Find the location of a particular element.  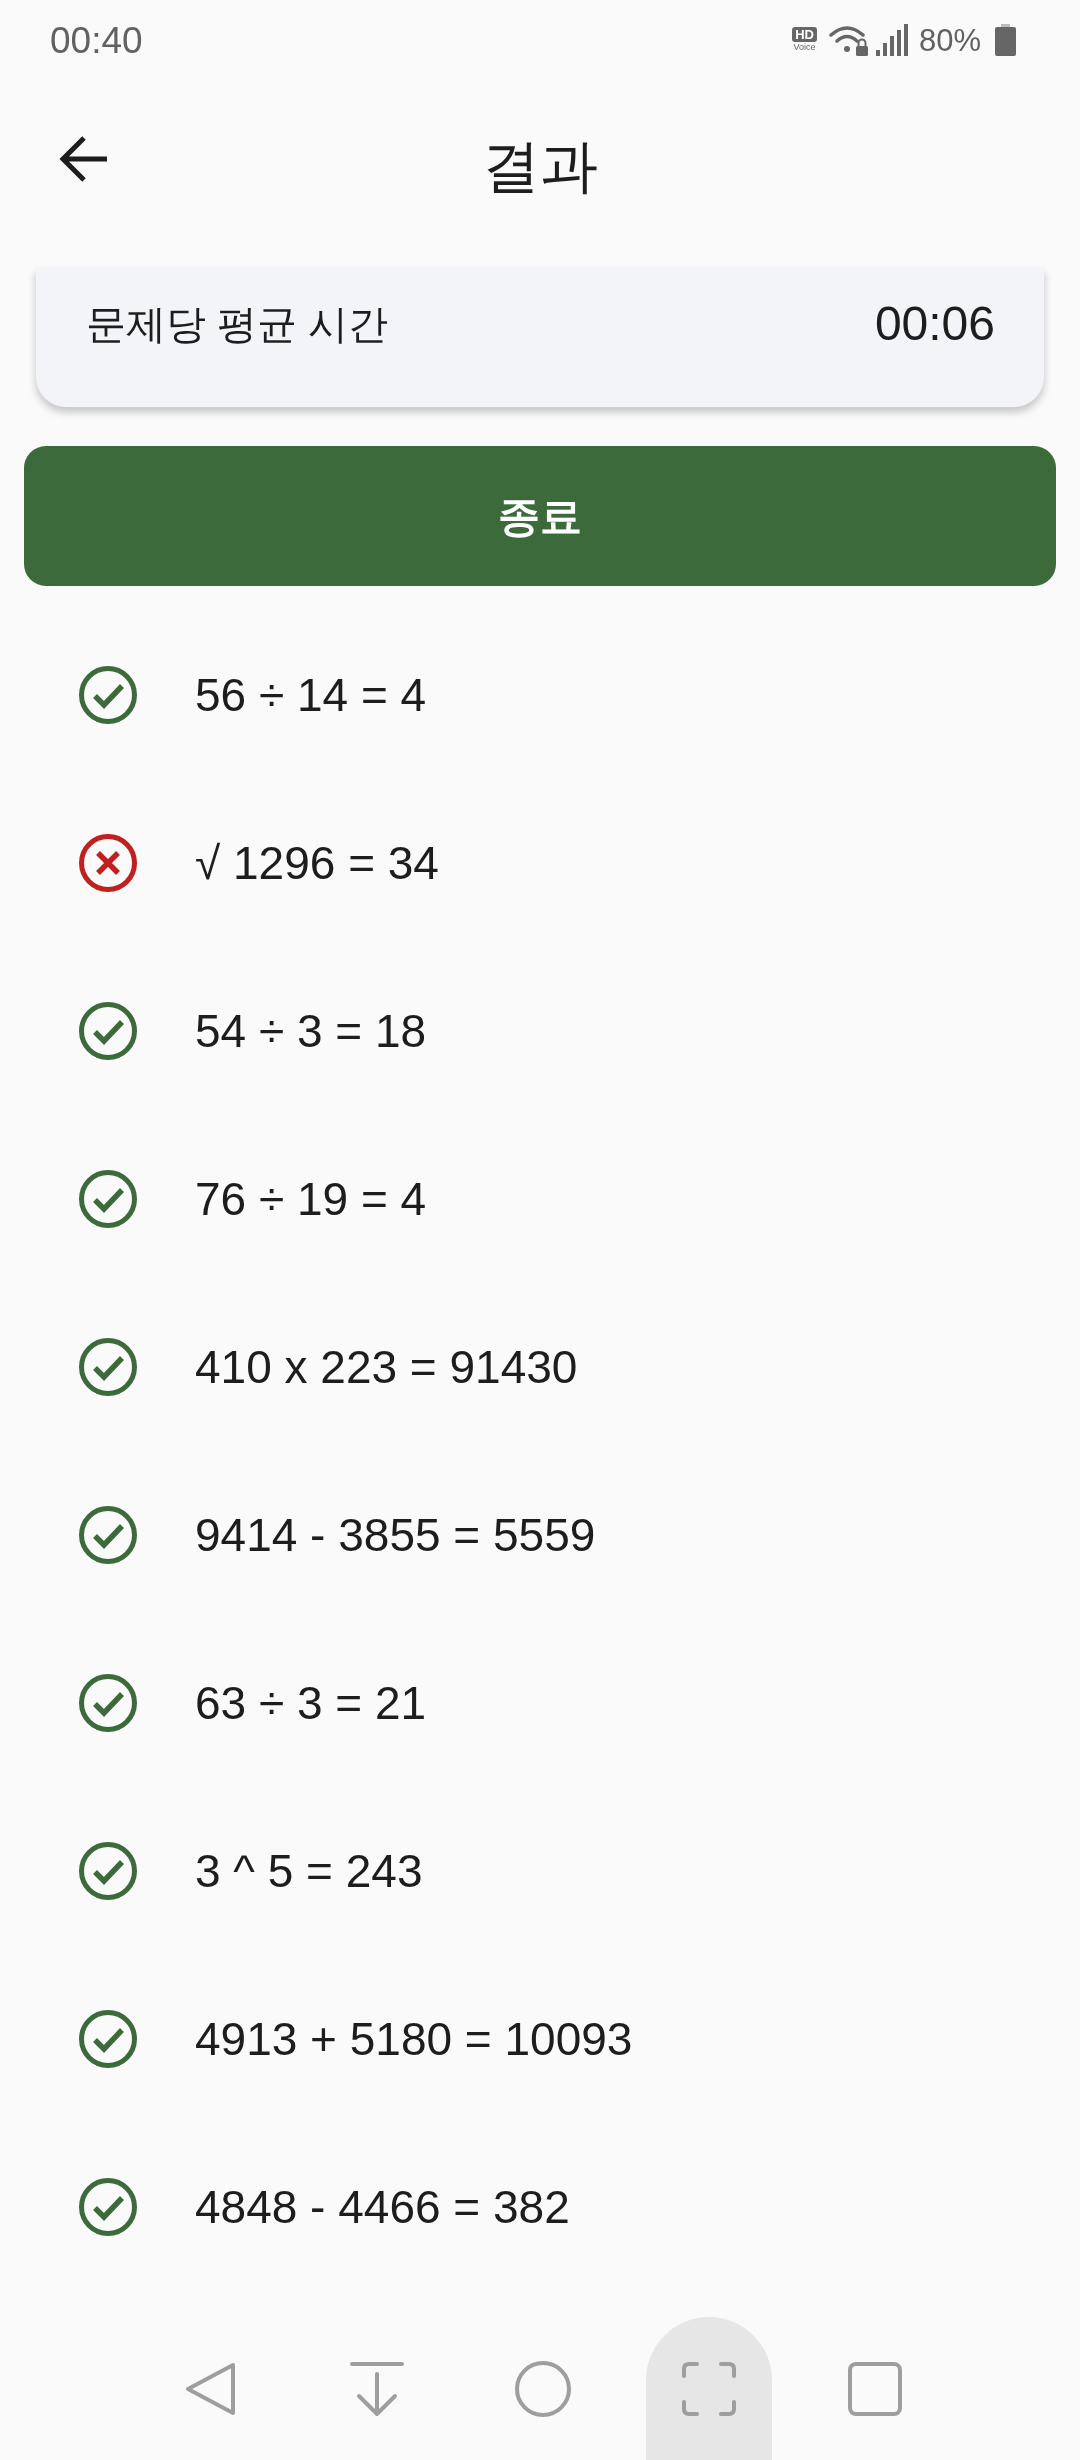

battery-icon is located at coordinates (1005, 40).